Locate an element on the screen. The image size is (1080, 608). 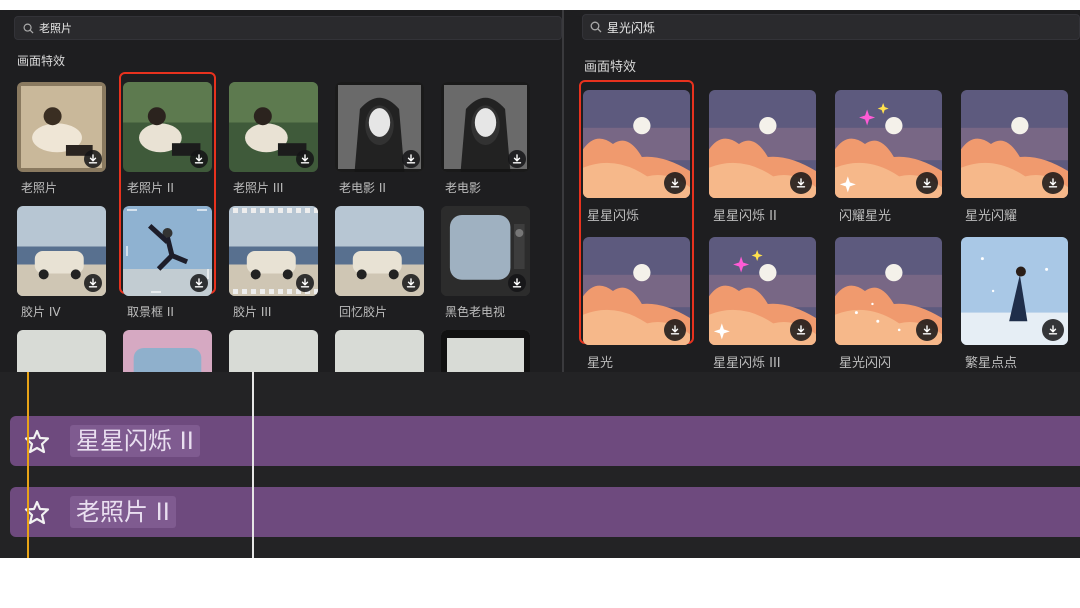
effect-label: 星光闪闪 is located at coordinates (865, 363).